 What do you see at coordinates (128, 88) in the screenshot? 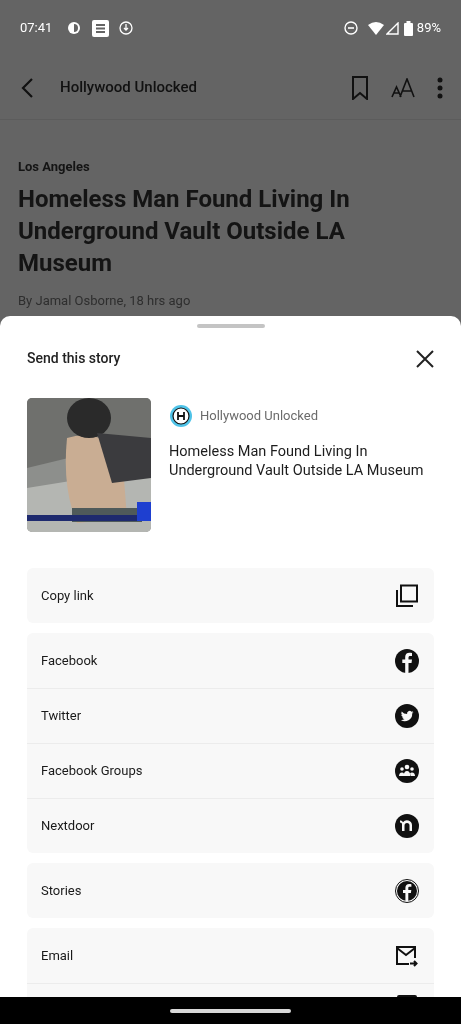
I see `app-bar-title: Hollywood Unlocked` at bounding box center [128, 88].